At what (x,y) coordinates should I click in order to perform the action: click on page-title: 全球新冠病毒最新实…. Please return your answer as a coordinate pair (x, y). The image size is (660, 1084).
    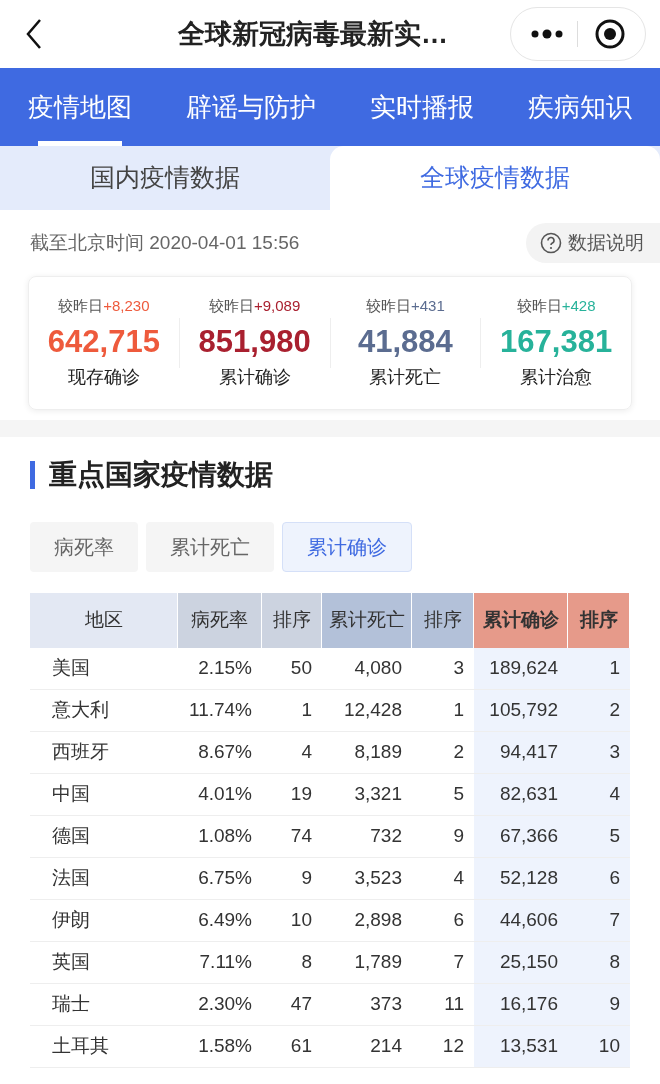
    Looking at the image, I should click on (313, 34).